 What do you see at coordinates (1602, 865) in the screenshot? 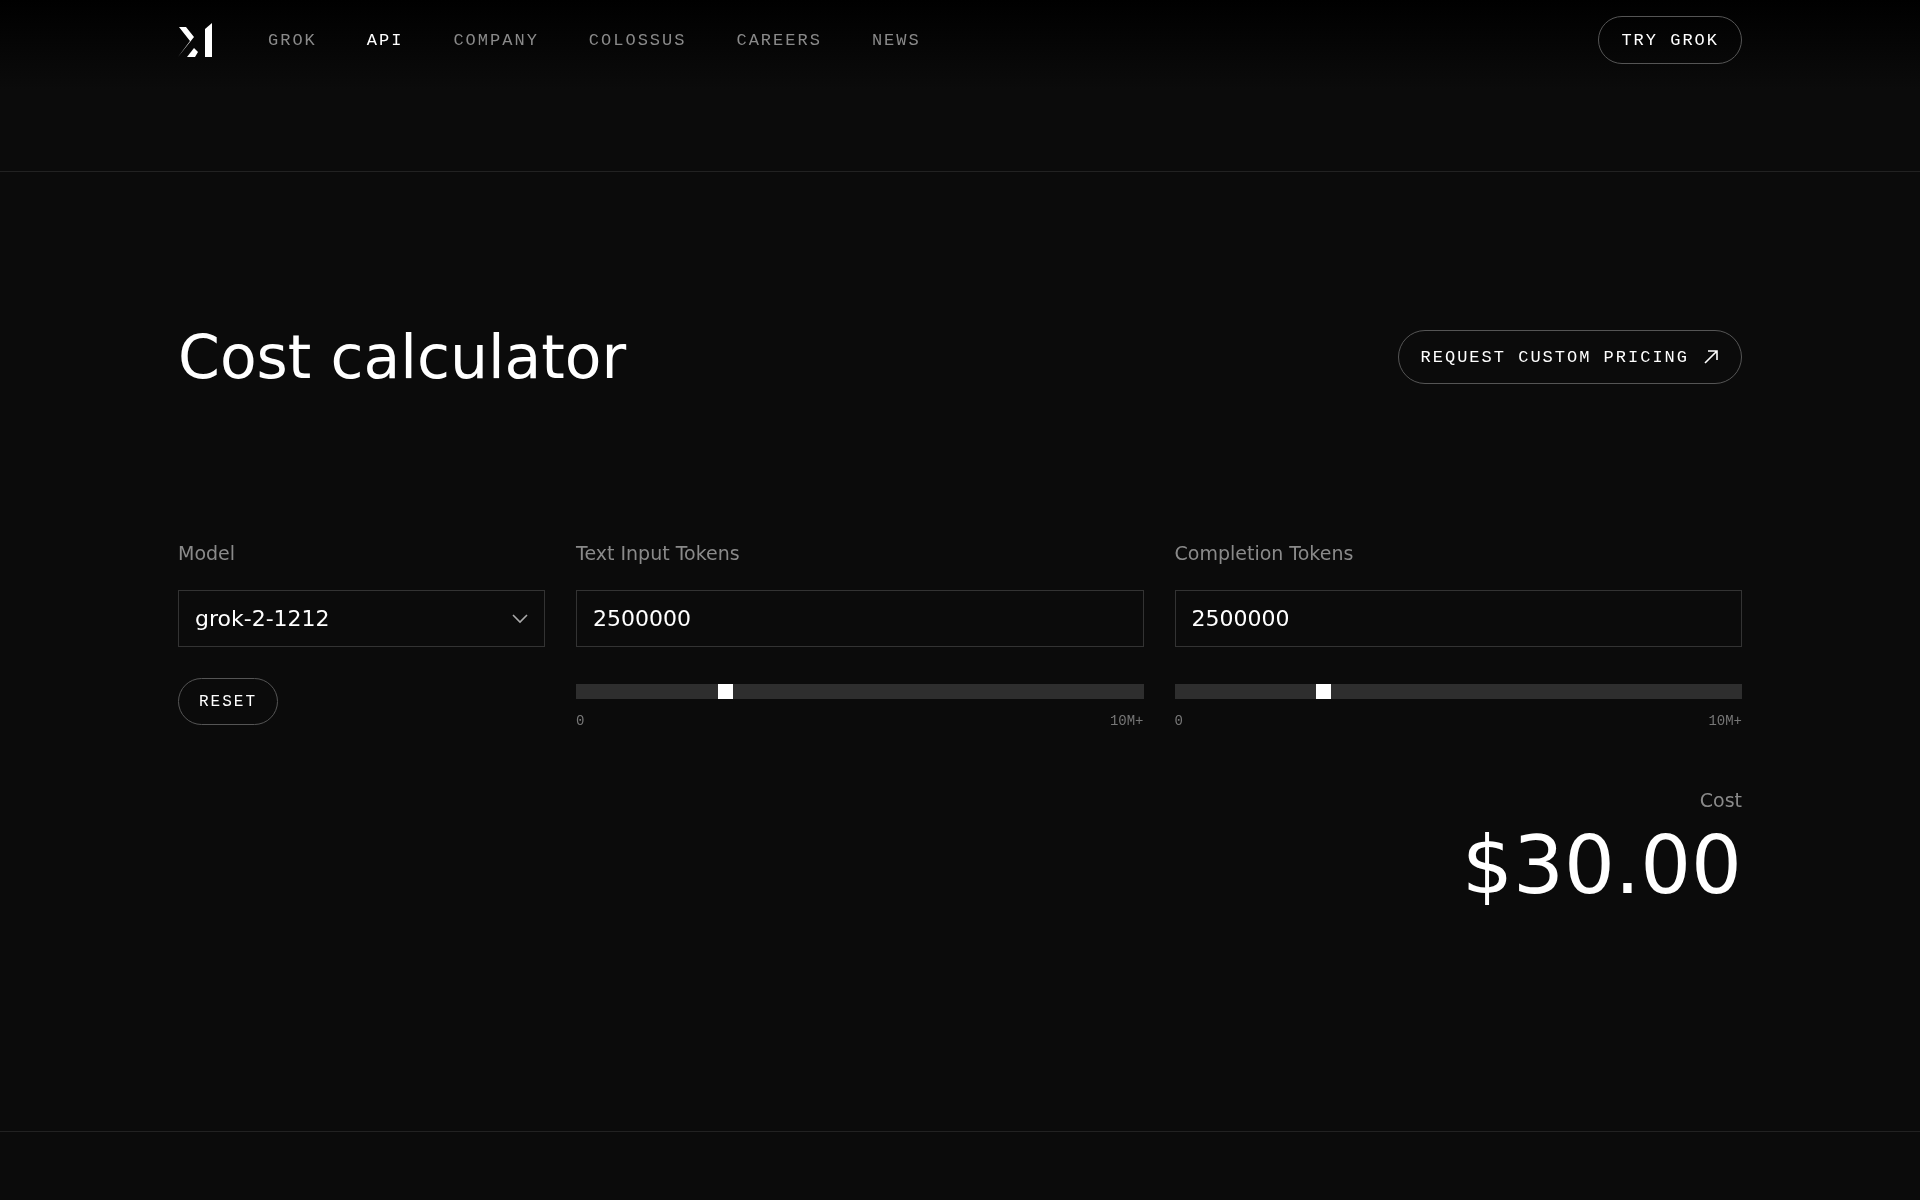
I see `cost-amount: $30.00` at bounding box center [1602, 865].